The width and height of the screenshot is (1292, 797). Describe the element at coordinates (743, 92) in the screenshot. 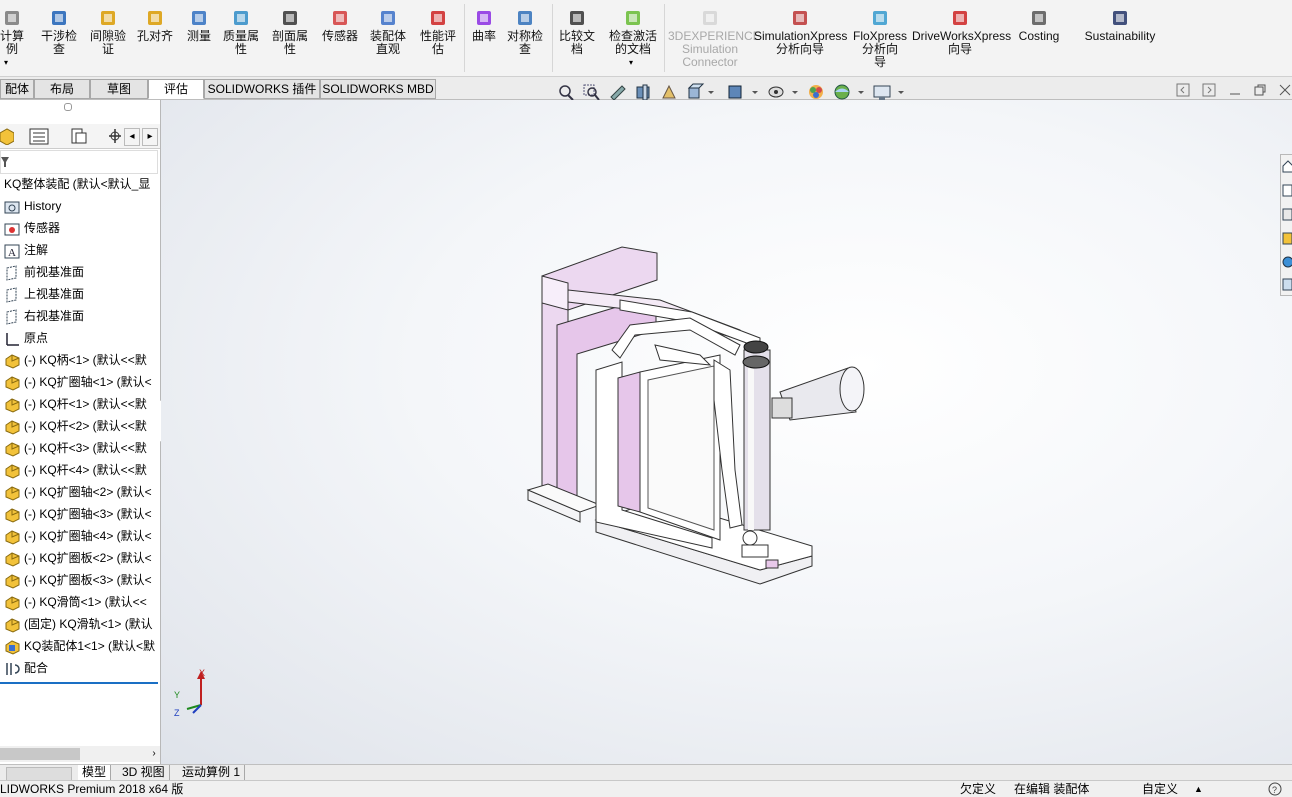

I see `display-style-icon` at that location.